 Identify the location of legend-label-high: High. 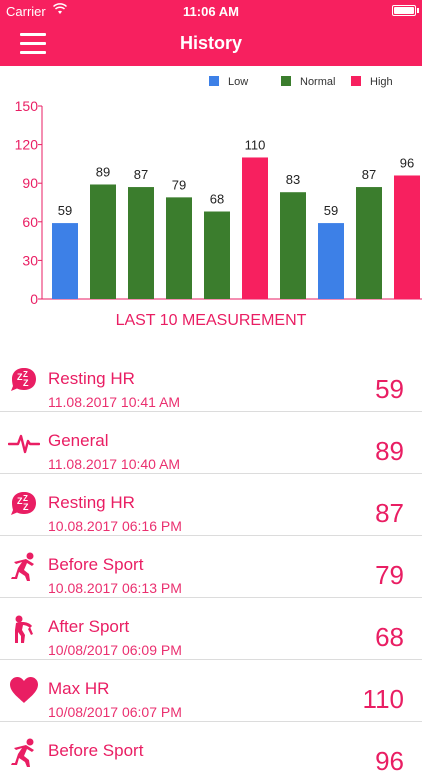
(381, 82).